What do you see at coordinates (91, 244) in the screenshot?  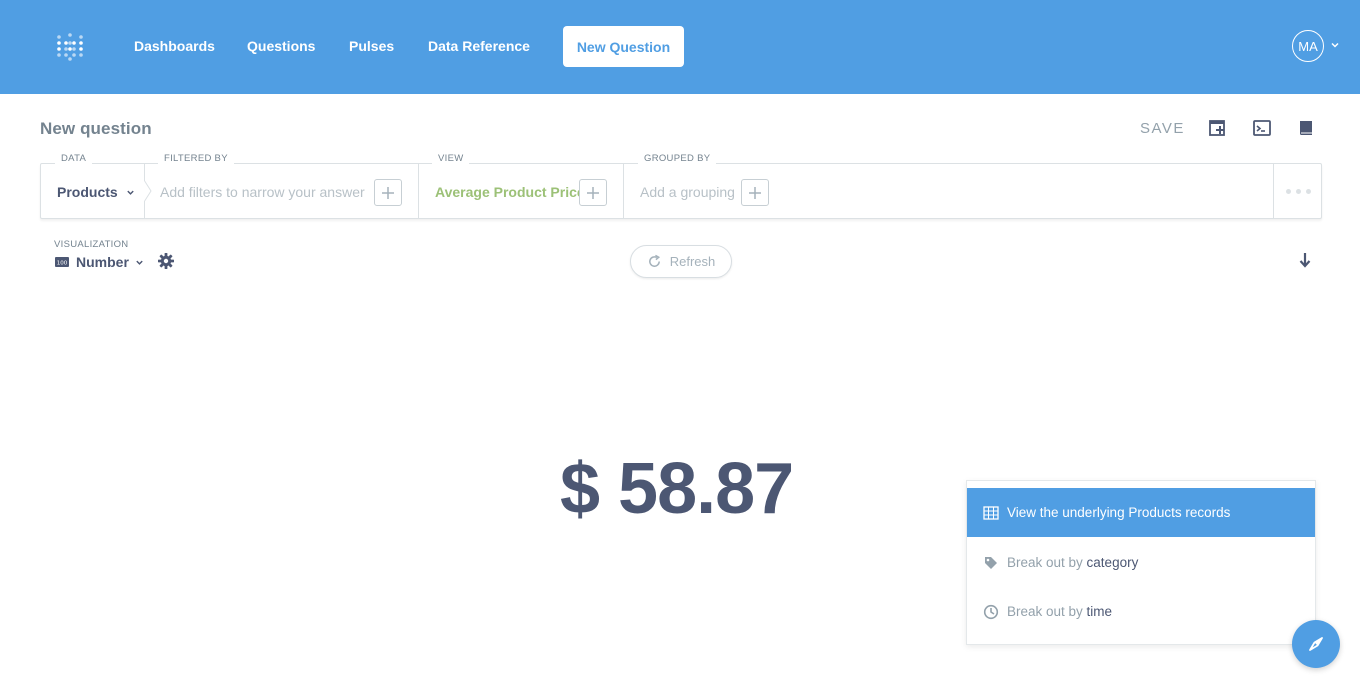 I see `visualization-label: VISUALIZATION` at bounding box center [91, 244].